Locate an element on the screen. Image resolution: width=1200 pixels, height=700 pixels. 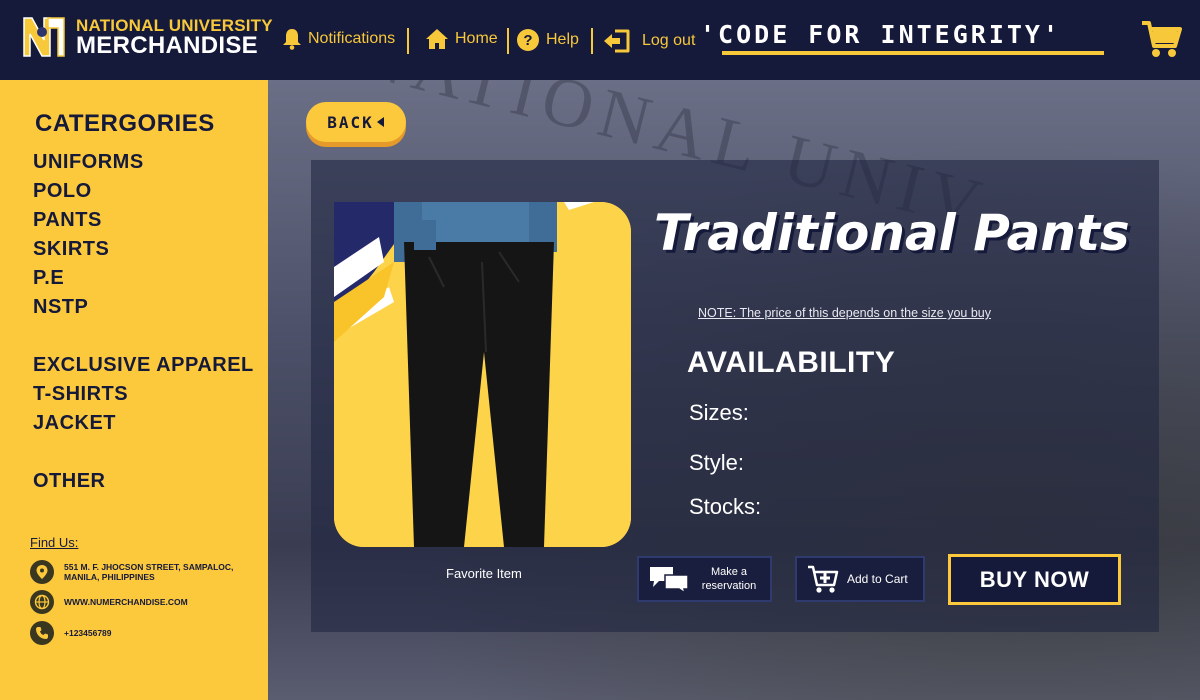
location-pin-icon is located at coordinates (42, 572).